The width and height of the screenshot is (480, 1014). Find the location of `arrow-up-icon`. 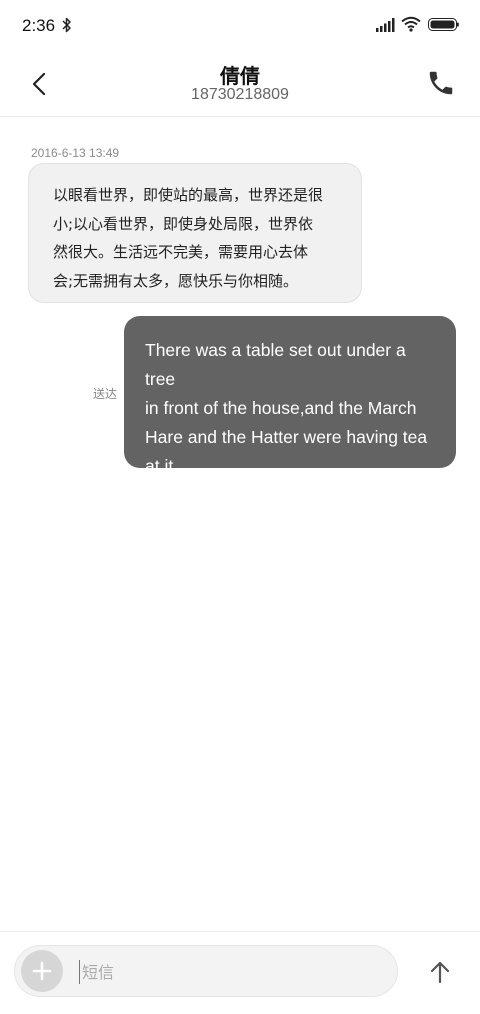

arrow-up-icon is located at coordinates (440, 972).